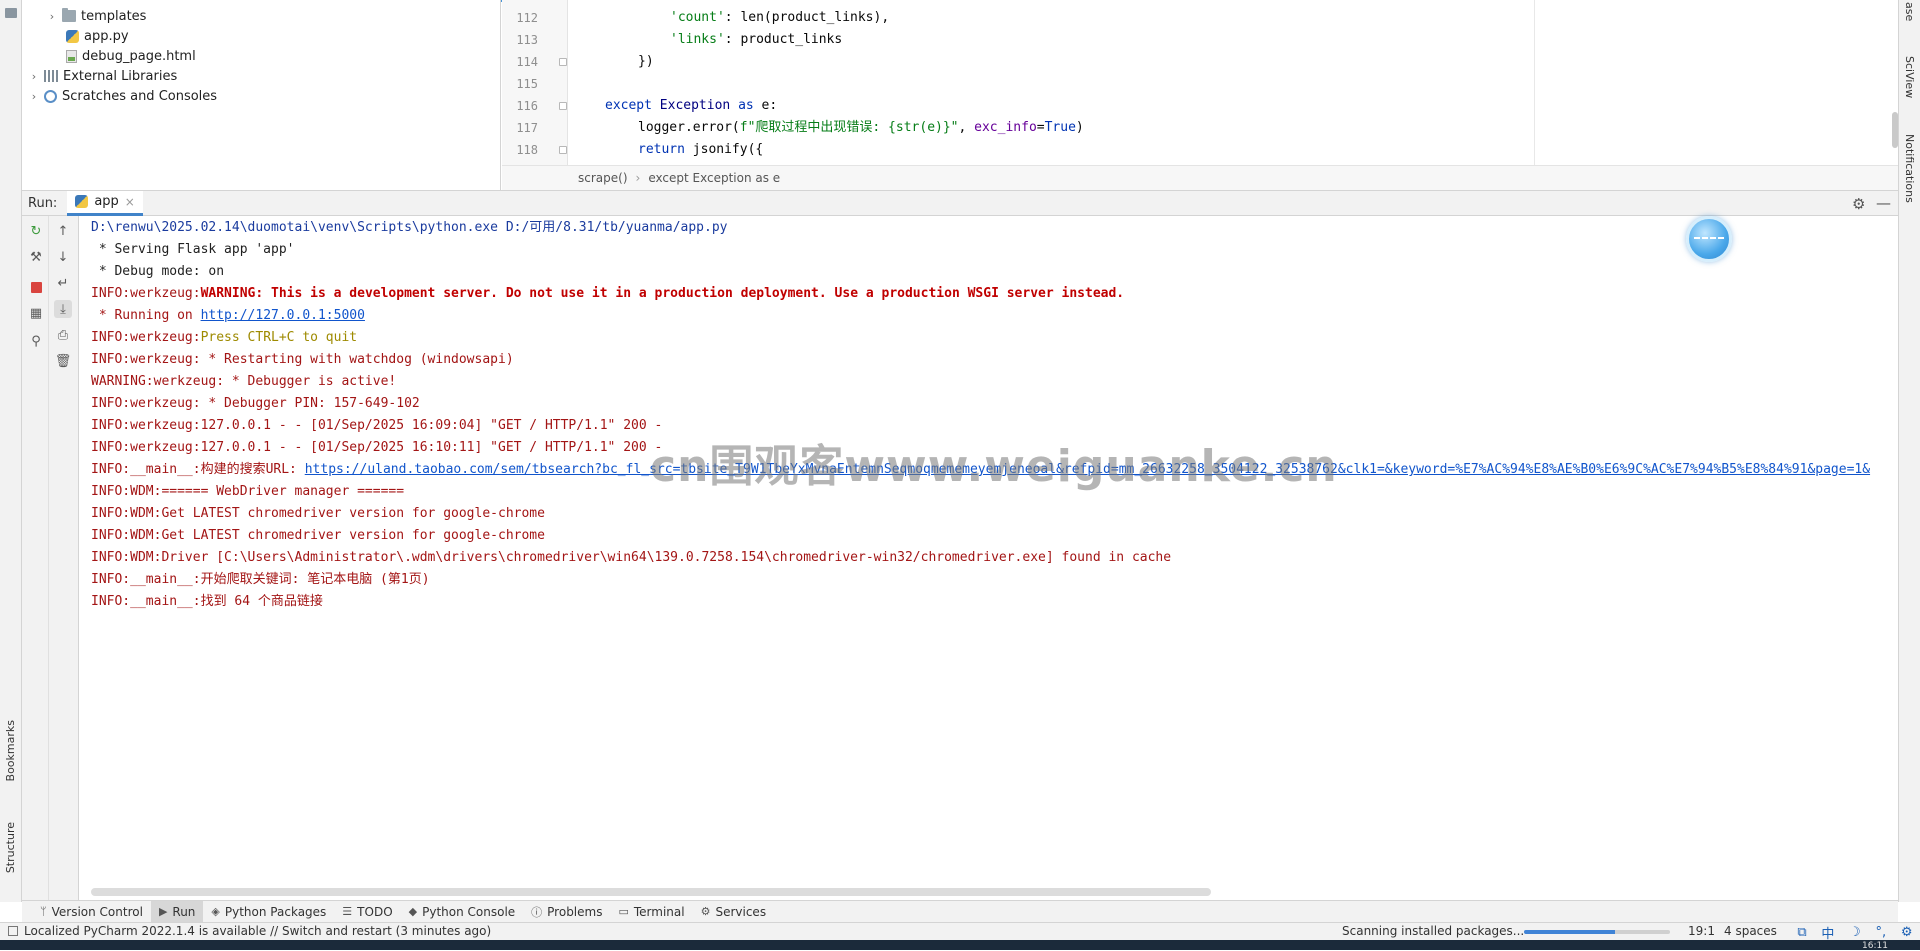 The width and height of the screenshot is (1920, 951). Describe the element at coordinates (1801, 932) in the screenshot. I see `ime-window-icon: ⧉` at that location.